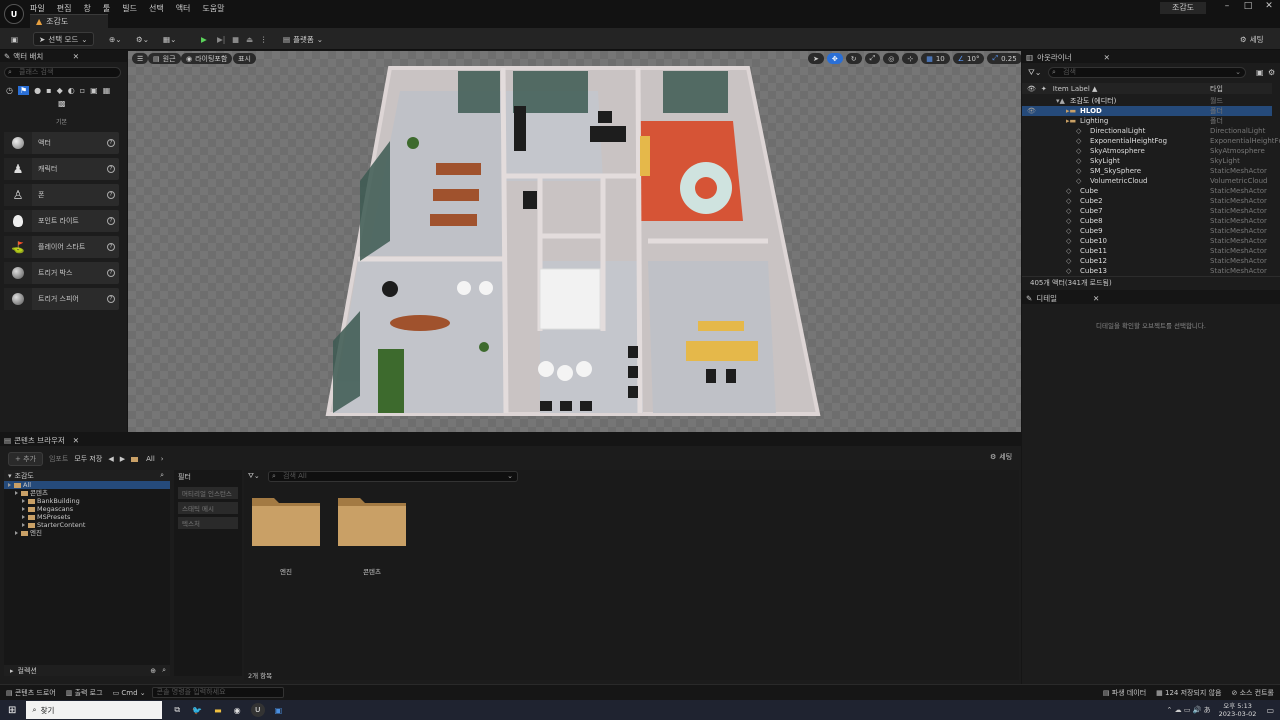 The width and height of the screenshot is (1280, 720). Describe the element at coordinates (84, 693) in the screenshot. I see `output-log-button: ▥ 출력 로그` at that location.